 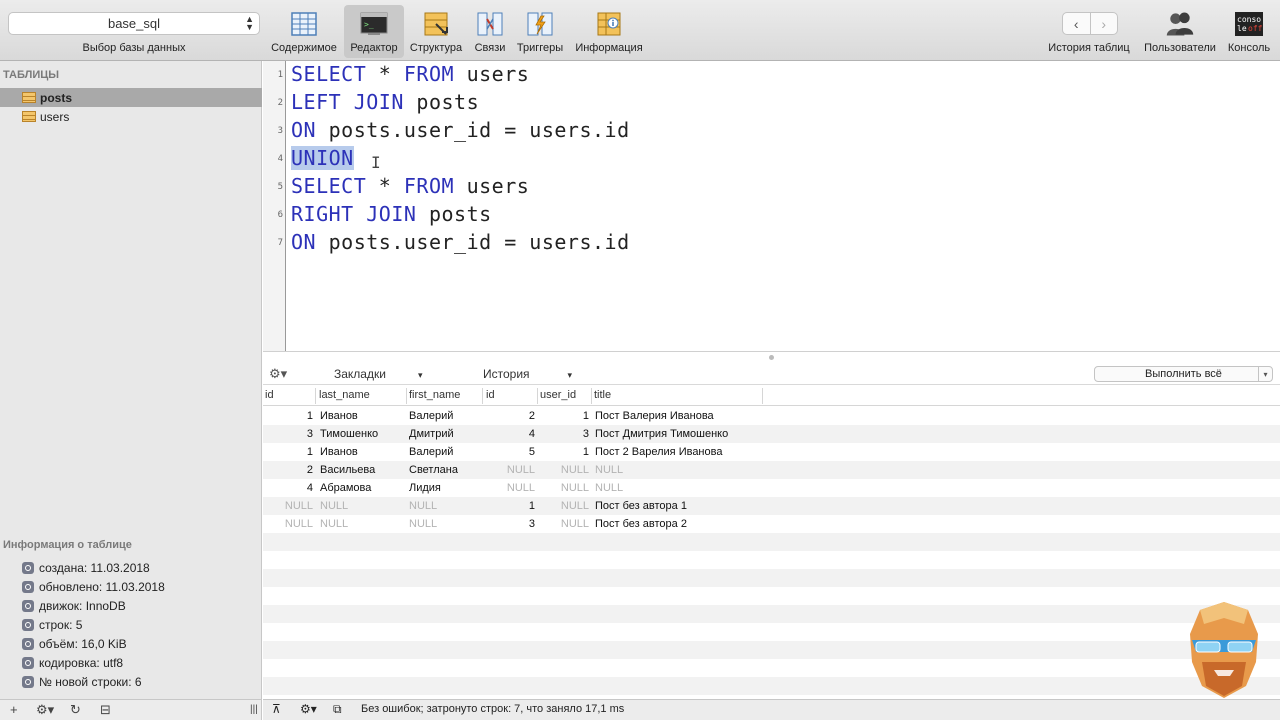 What do you see at coordinates (374, 31) in the screenshot?
I see `tab-editor: >_ Редактор` at bounding box center [374, 31].